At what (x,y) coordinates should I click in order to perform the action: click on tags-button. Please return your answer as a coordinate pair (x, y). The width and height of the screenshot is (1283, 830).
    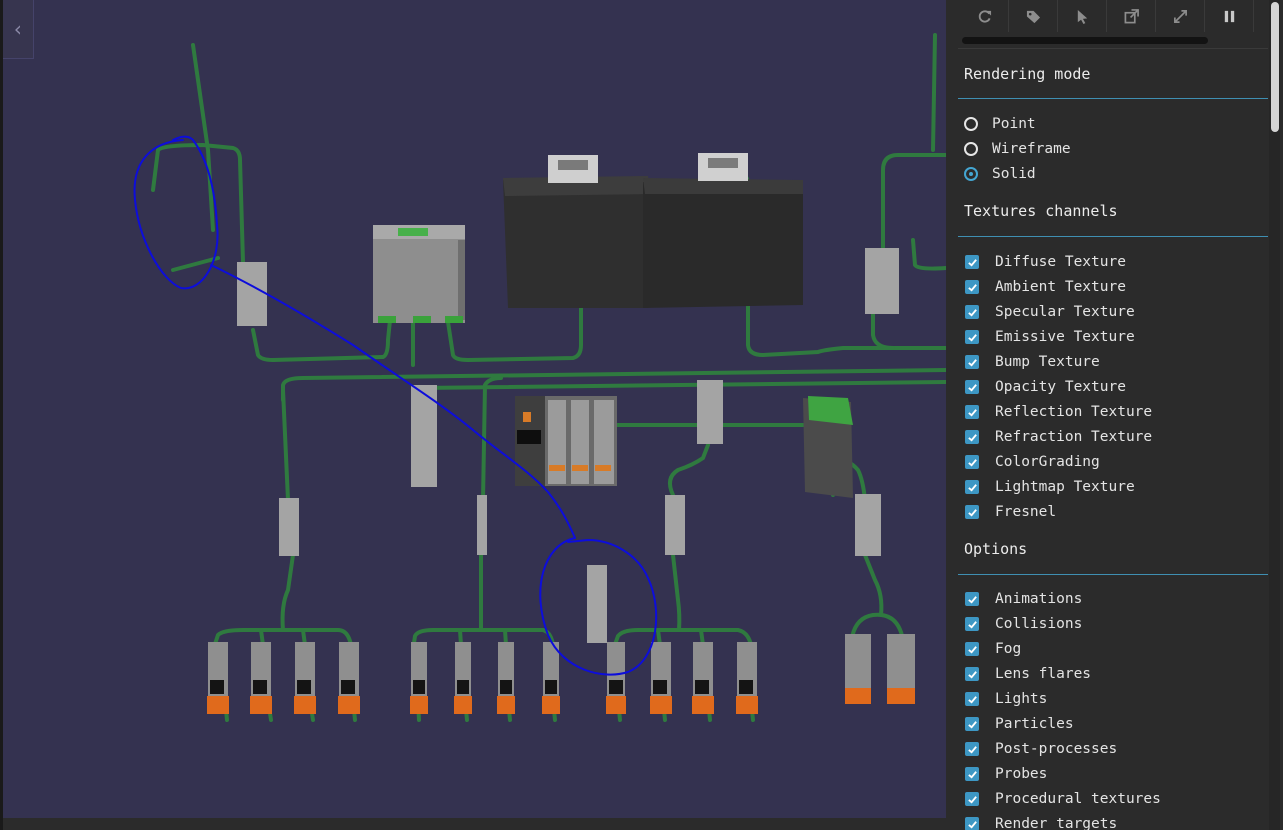
    Looking at the image, I should click on (1033, 16).